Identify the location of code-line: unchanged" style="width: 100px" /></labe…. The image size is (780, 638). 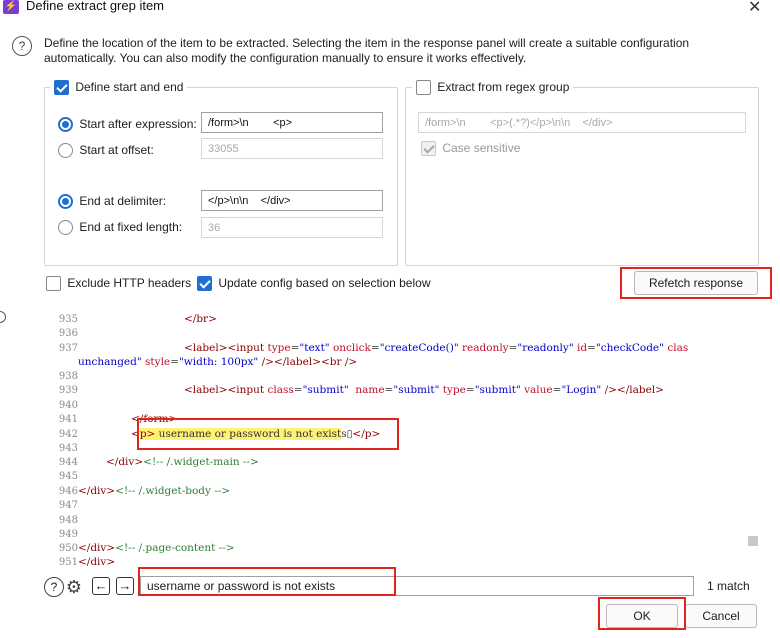
(218, 362).